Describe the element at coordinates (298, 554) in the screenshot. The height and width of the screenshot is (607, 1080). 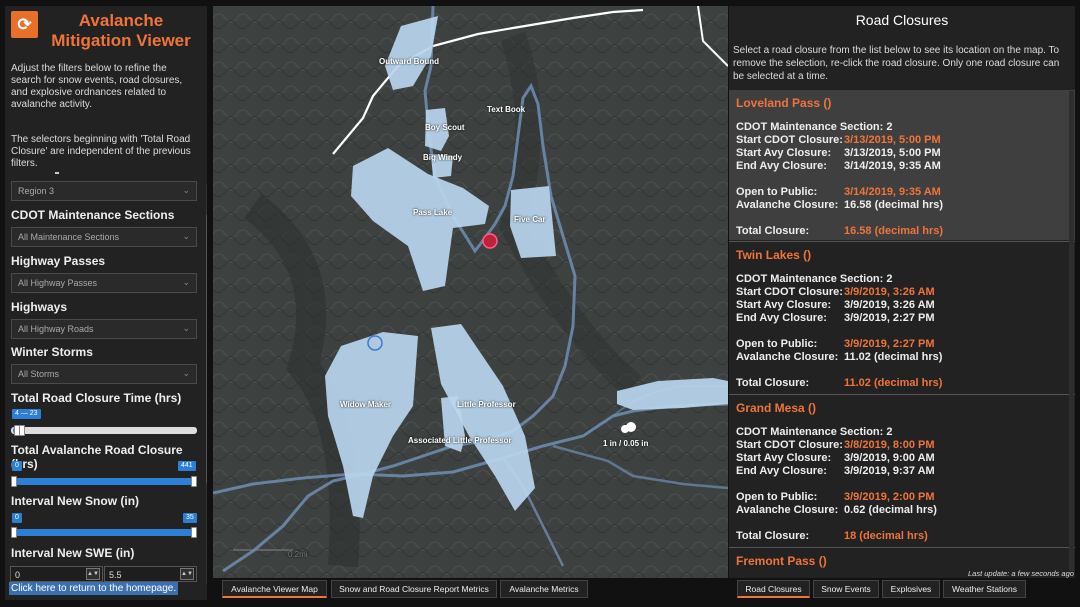
I see `scale-label: 0.2mi` at that location.